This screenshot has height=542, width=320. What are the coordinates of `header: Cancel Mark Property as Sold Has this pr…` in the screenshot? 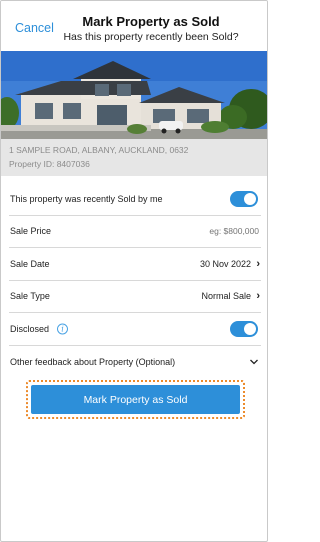 It's located at (134, 24).